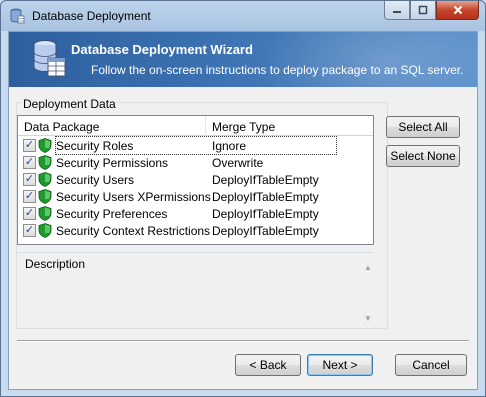  Describe the element at coordinates (195, 145) in the screenshot. I see `table-row: ✓ Security Roles Ignore` at that location.